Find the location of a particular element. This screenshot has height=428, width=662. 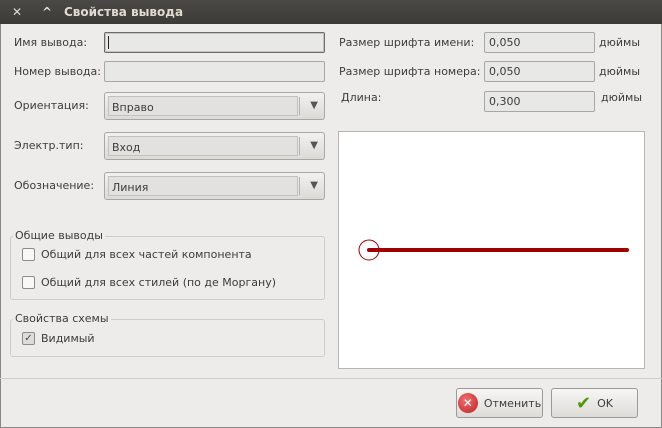

length-unit: дюймы is located at coordinates (621, 97).